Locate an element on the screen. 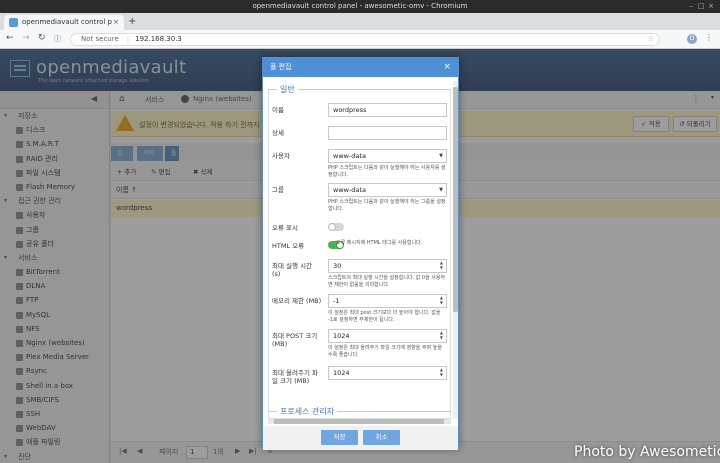 The height and width of the screenshot is (463, 720). browser-tab-title: openmediavault control p is located at coordinates (67, 22).